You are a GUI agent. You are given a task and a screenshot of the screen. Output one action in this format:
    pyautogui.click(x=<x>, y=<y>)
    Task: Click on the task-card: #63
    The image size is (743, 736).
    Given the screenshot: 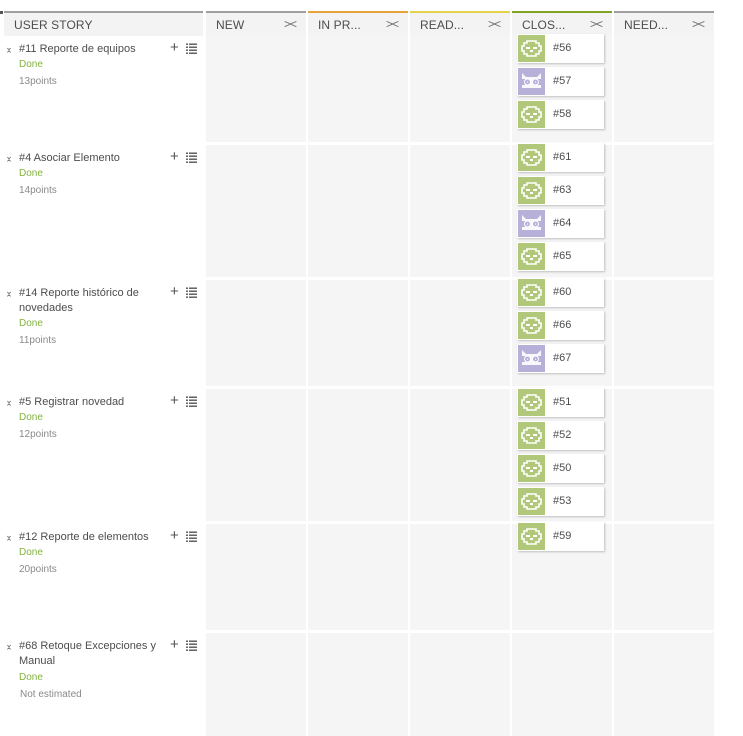 What is the action you would take?
    pyautogui.click(x=560, y=190)
    